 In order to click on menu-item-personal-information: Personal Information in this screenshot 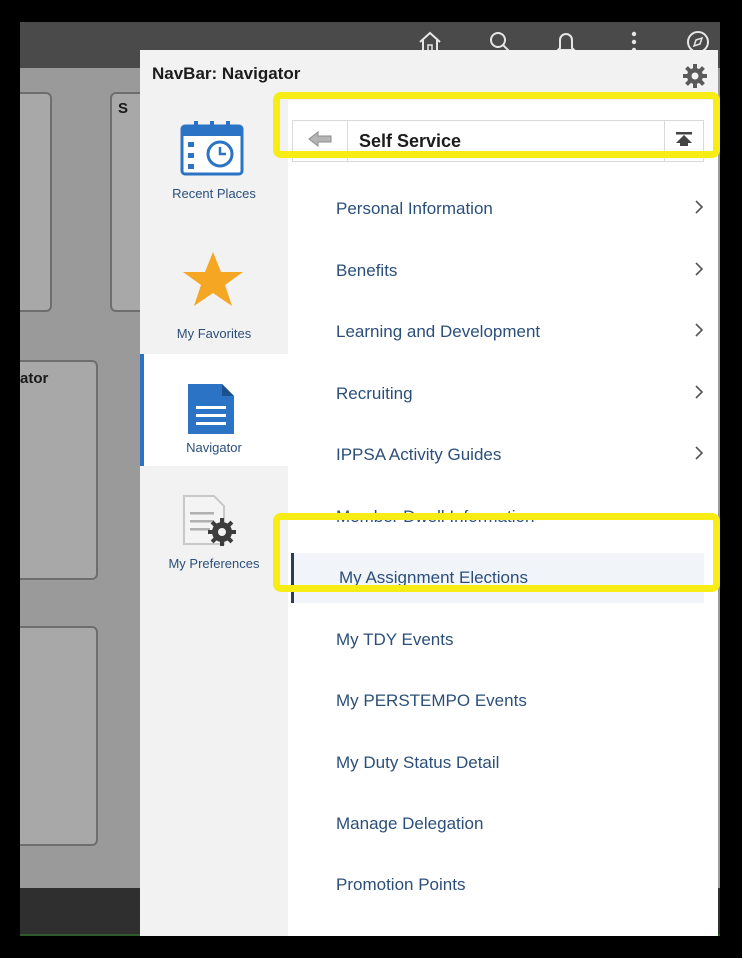, I will do `click(503, 209)`.